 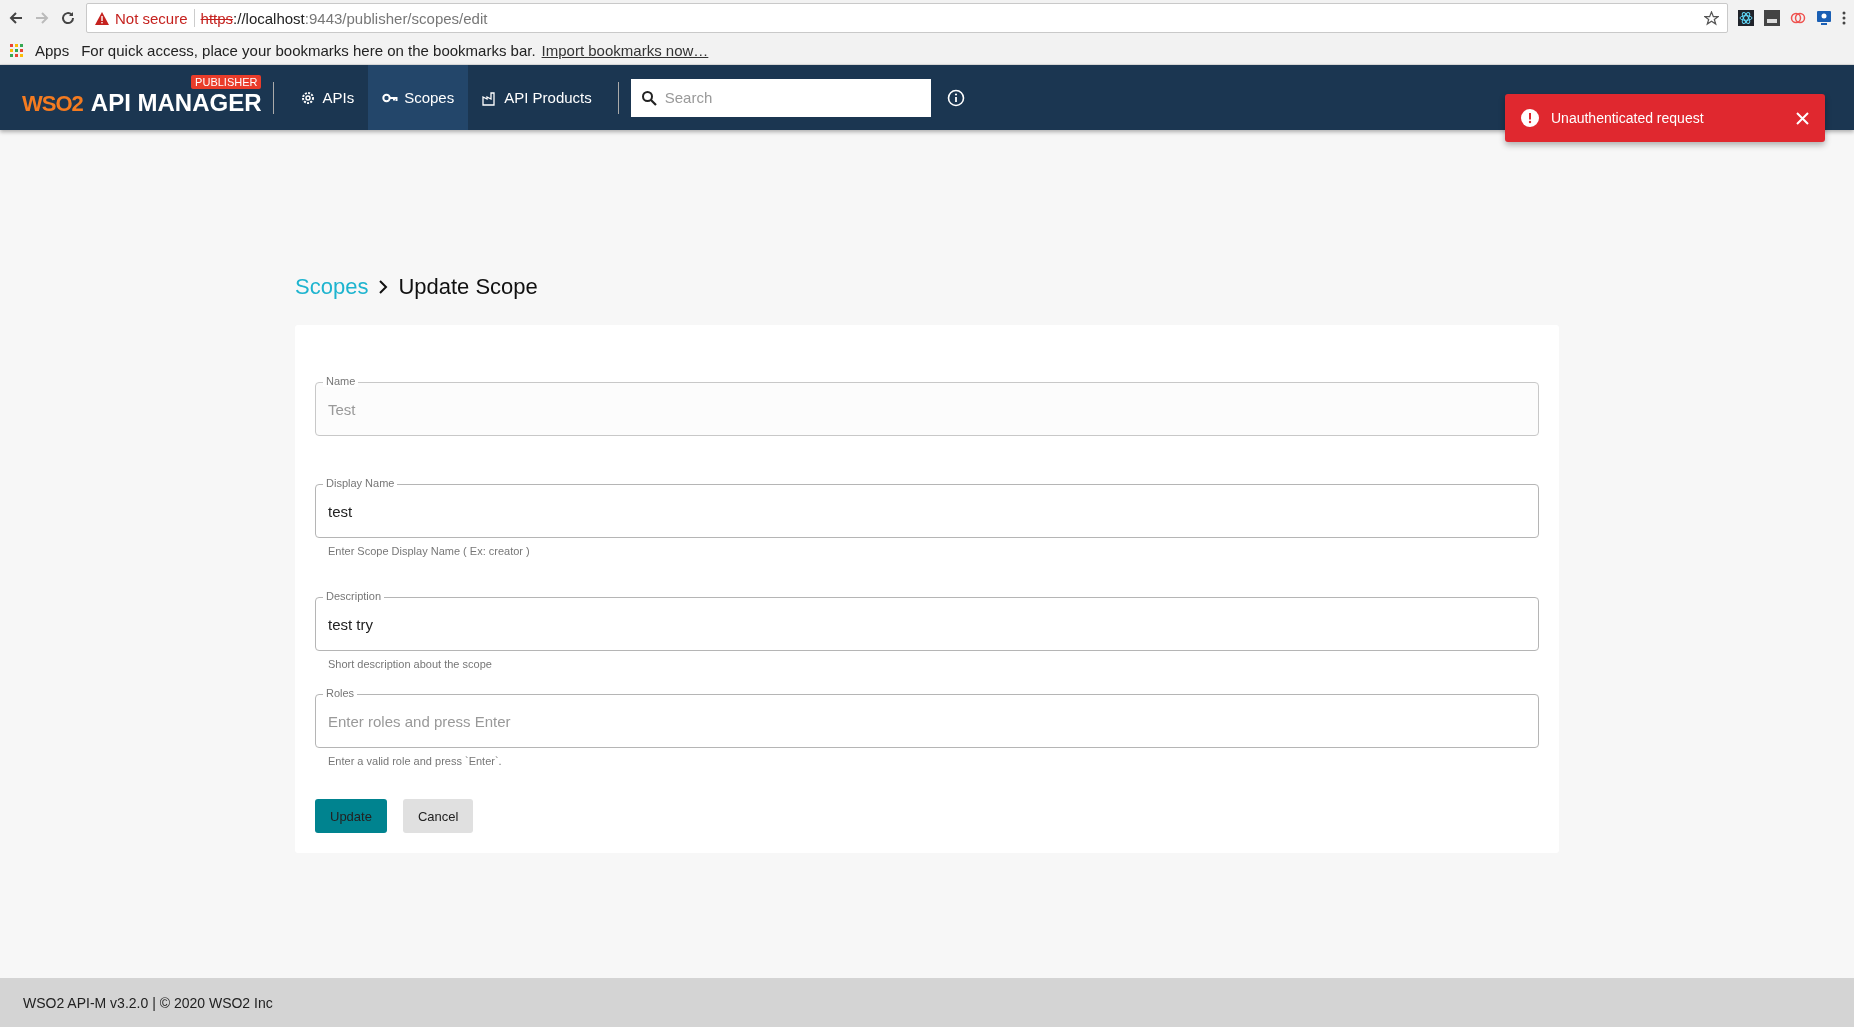 What do you see at coordinates (148, 1002) in the screenshot?
I see `footer-text: WSO2 API-M v3.2.0 | © 2020 WSO2 Inc` at bounding box center [148, 1002].